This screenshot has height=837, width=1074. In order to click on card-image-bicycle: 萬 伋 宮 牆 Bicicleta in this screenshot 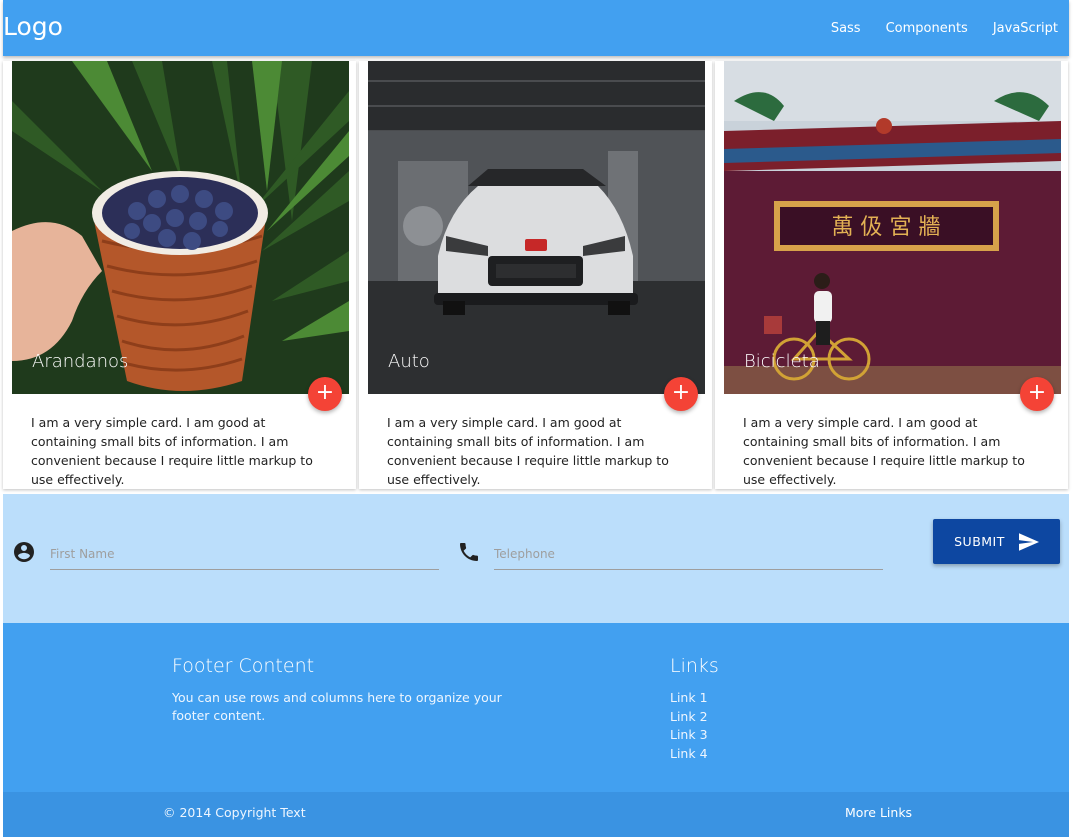, I will do `click(892, 227)`.